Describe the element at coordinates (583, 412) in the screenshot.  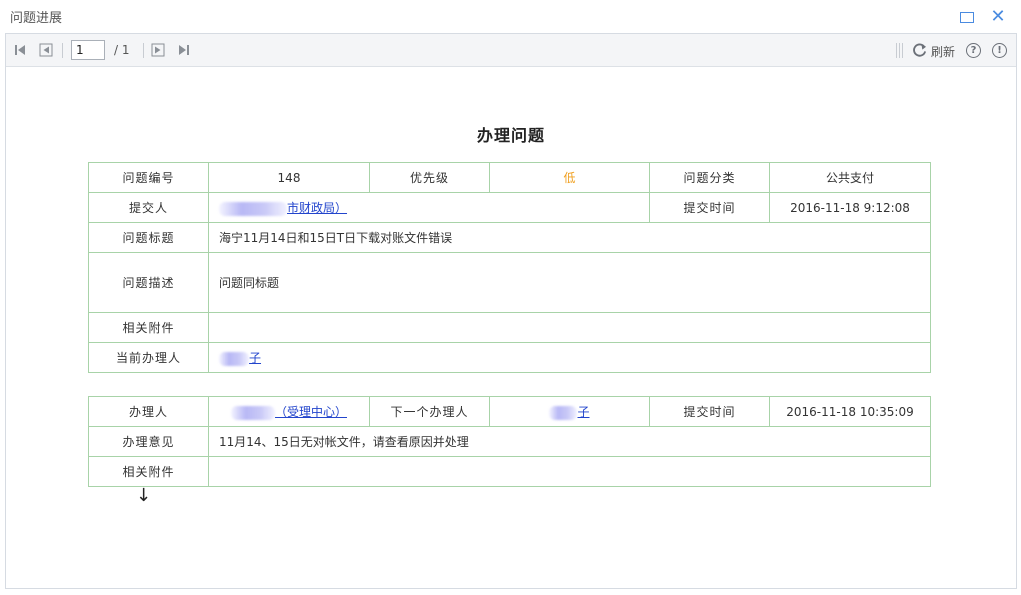
I see `next-processor-link: 子` at that location.